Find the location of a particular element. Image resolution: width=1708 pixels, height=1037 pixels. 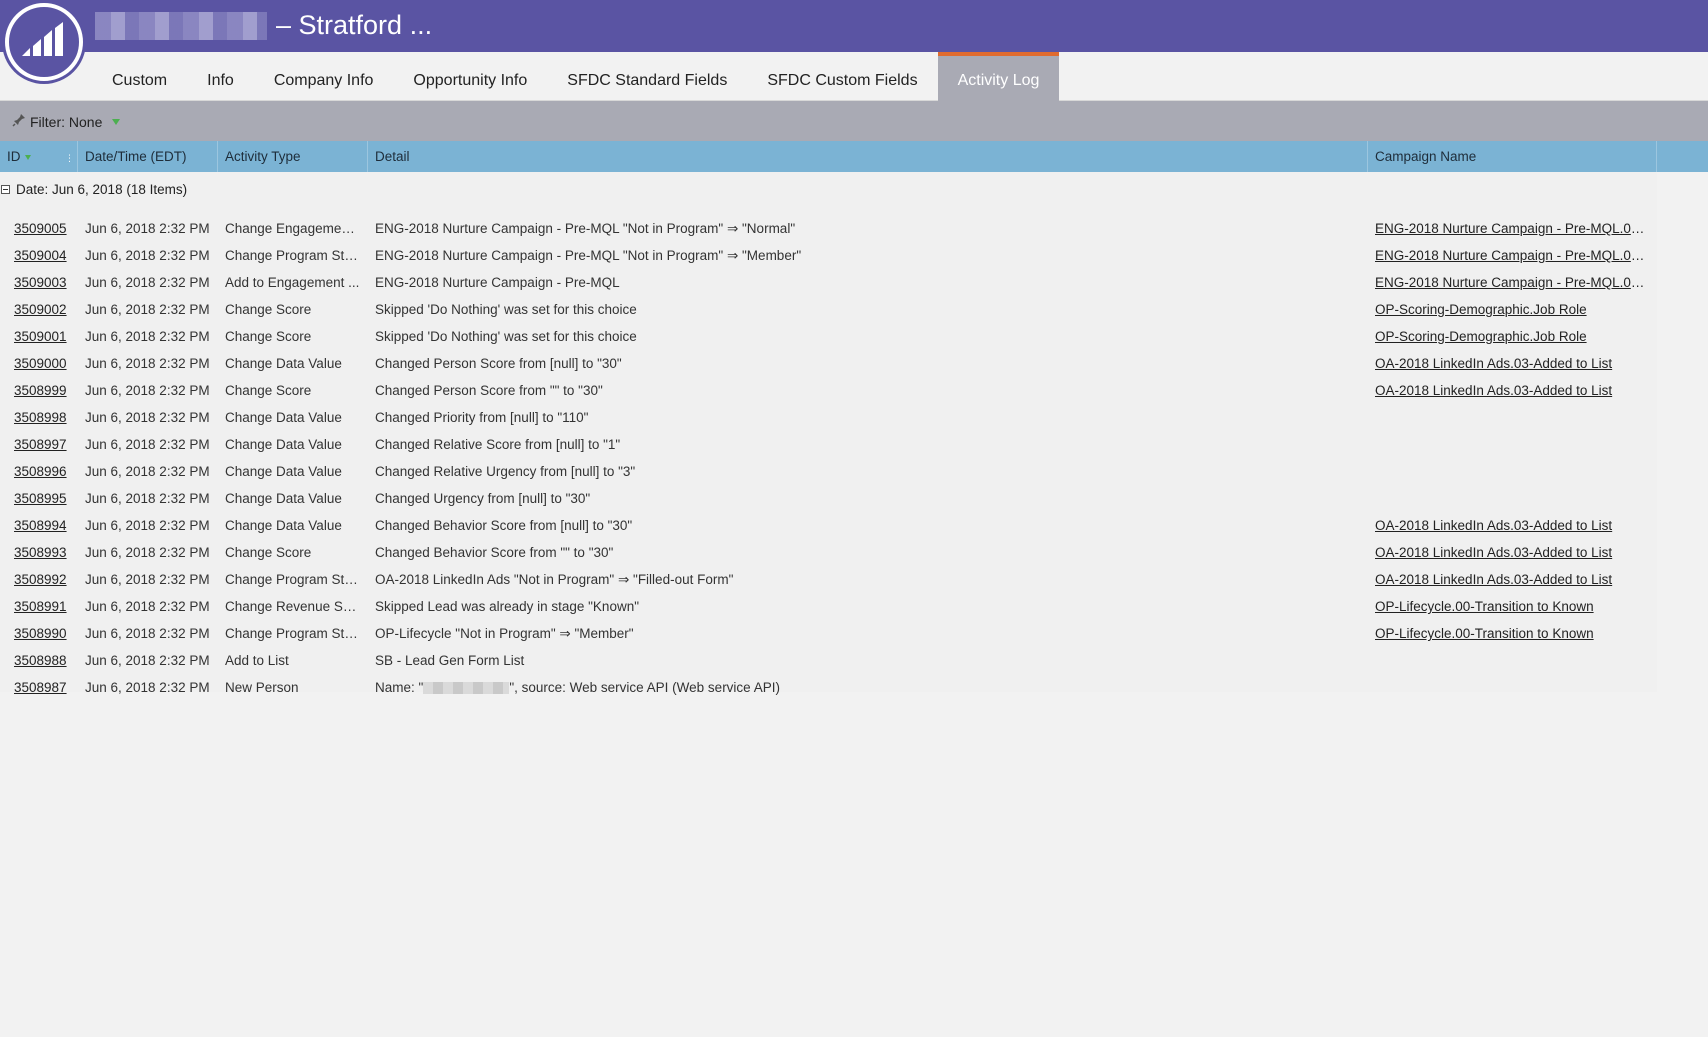

activity-id-link: 3509003 is located at coordinates (44, 282).